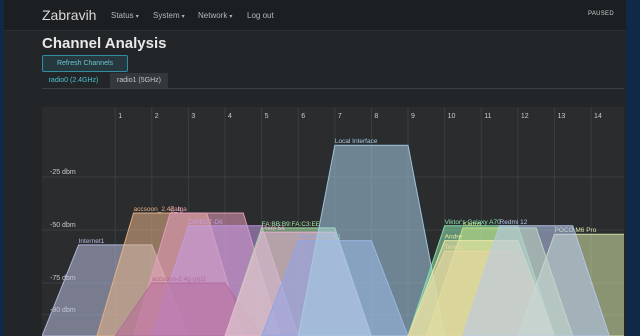 The height and width of the screenshot is (336, 640). Describe the element at coordinates (472, 224) in the screenshot. I see `network-label: Kadus` at that location.